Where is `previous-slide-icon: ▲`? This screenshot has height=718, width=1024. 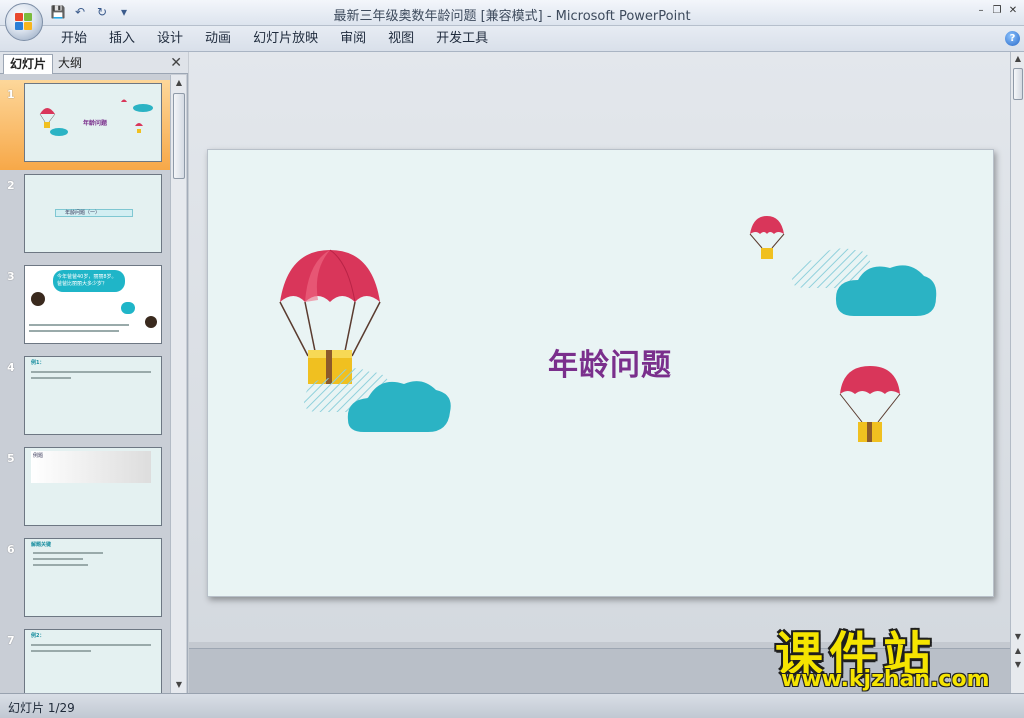
previous-slide-icon: ▲ is located at coordinates (1017, 651).